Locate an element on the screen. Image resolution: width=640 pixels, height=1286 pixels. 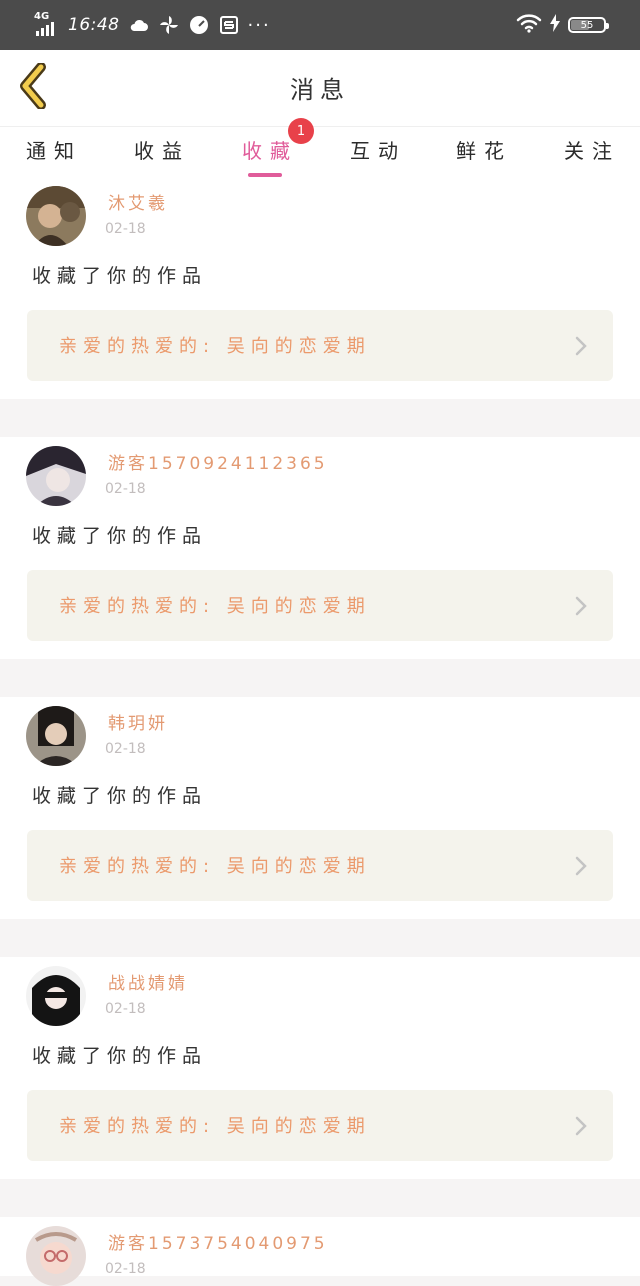
username: 游客1573754040975 is located at coordinates (218, 1241).